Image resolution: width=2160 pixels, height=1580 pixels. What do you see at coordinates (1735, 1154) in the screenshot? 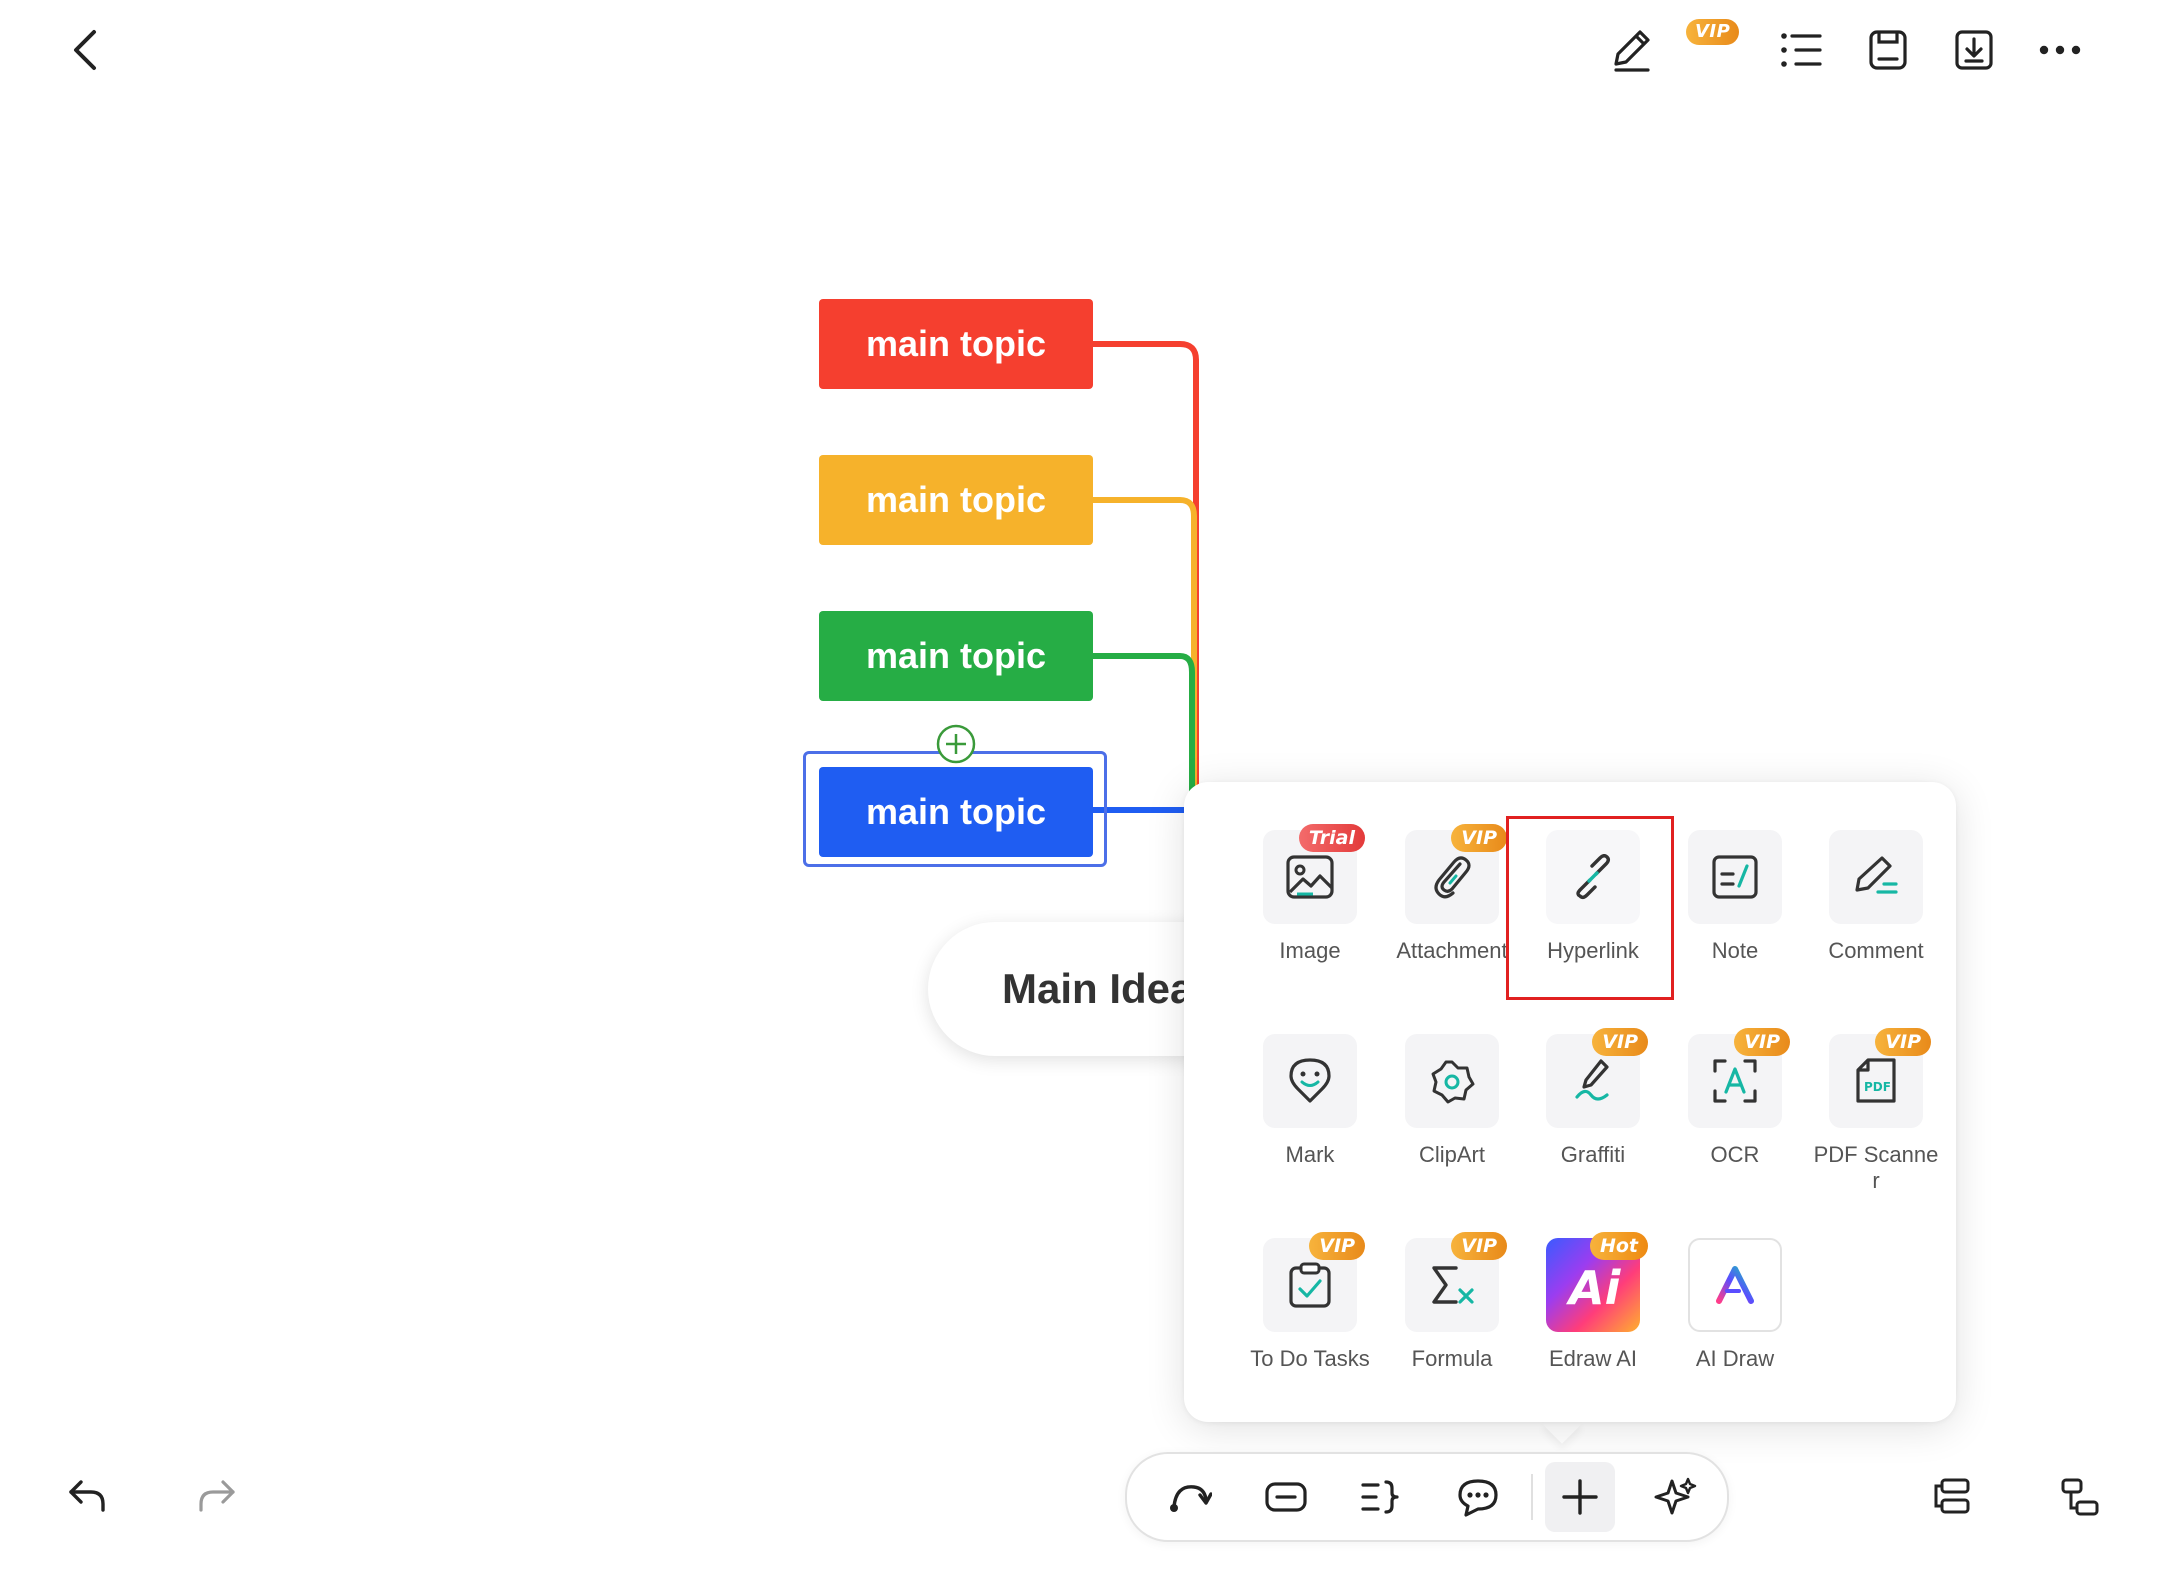
I see `tile-label: OCR` at bounding box center [1735, 1154].